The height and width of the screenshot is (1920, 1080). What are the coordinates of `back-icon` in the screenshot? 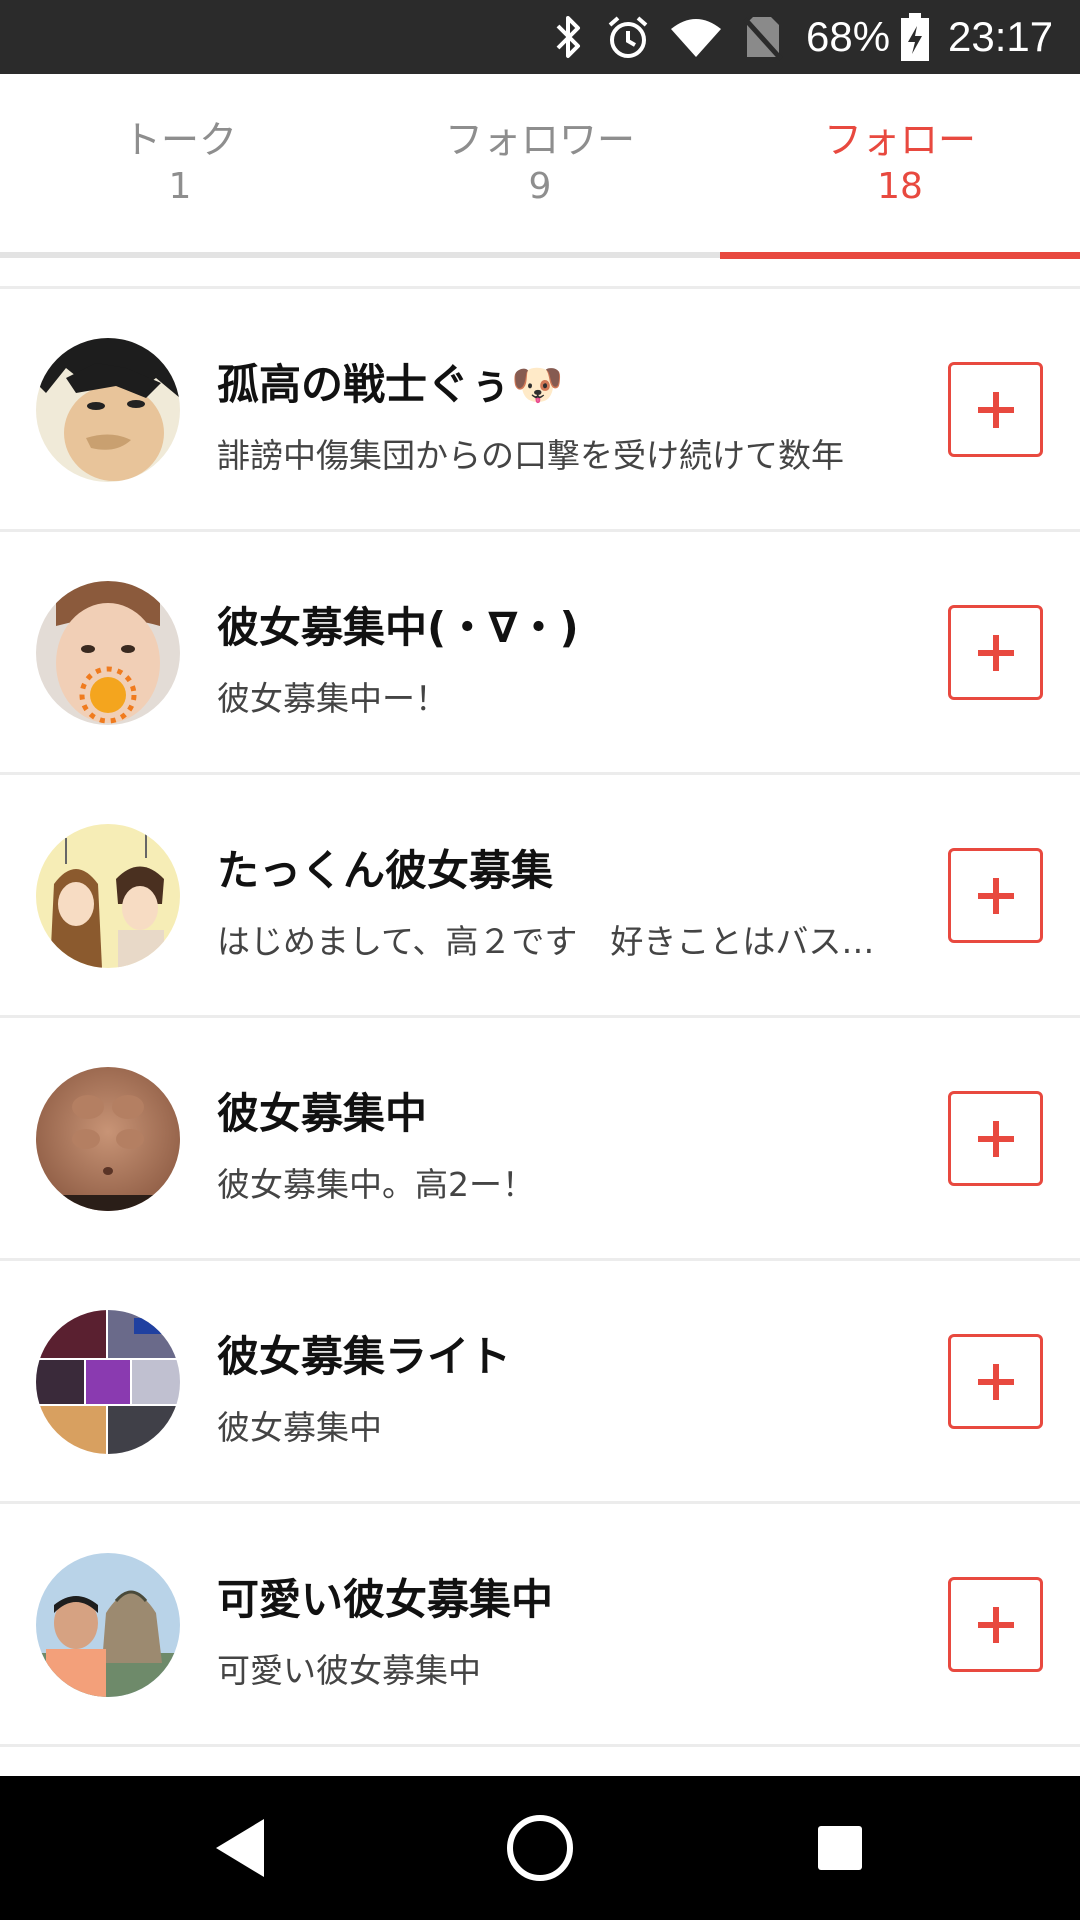 It's located at (240, 1848).